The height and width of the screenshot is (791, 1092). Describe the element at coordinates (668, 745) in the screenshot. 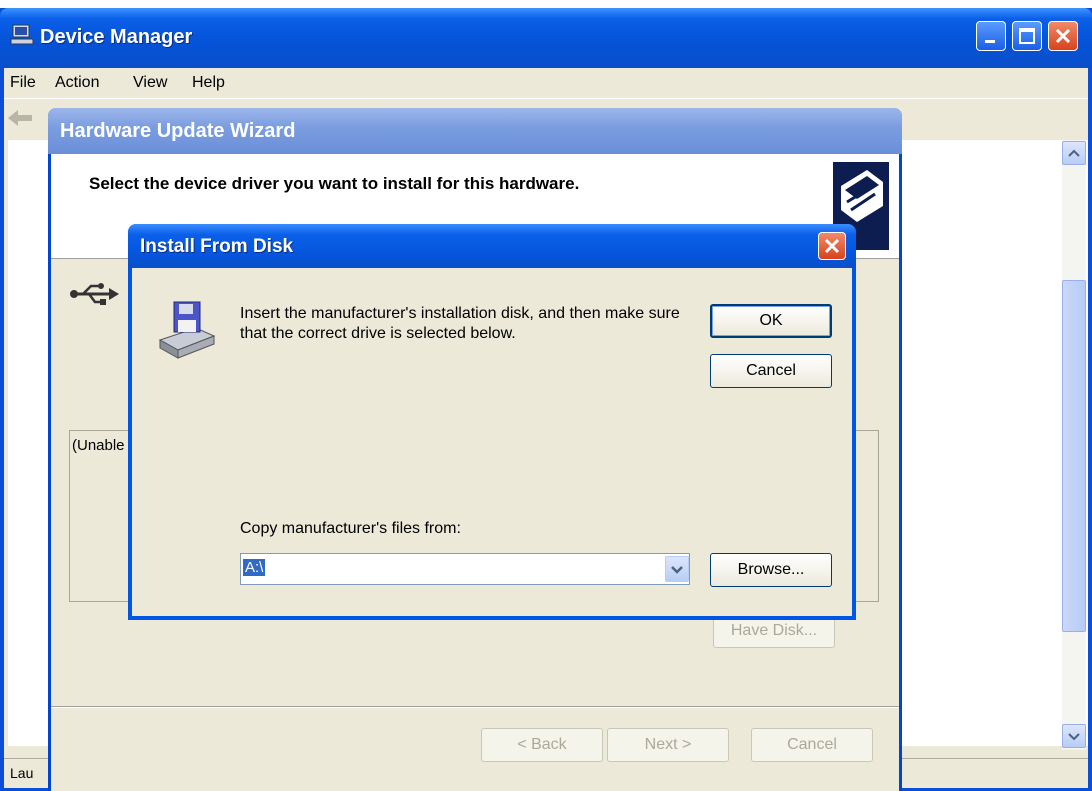

I see `next-button: Next >` at that location.